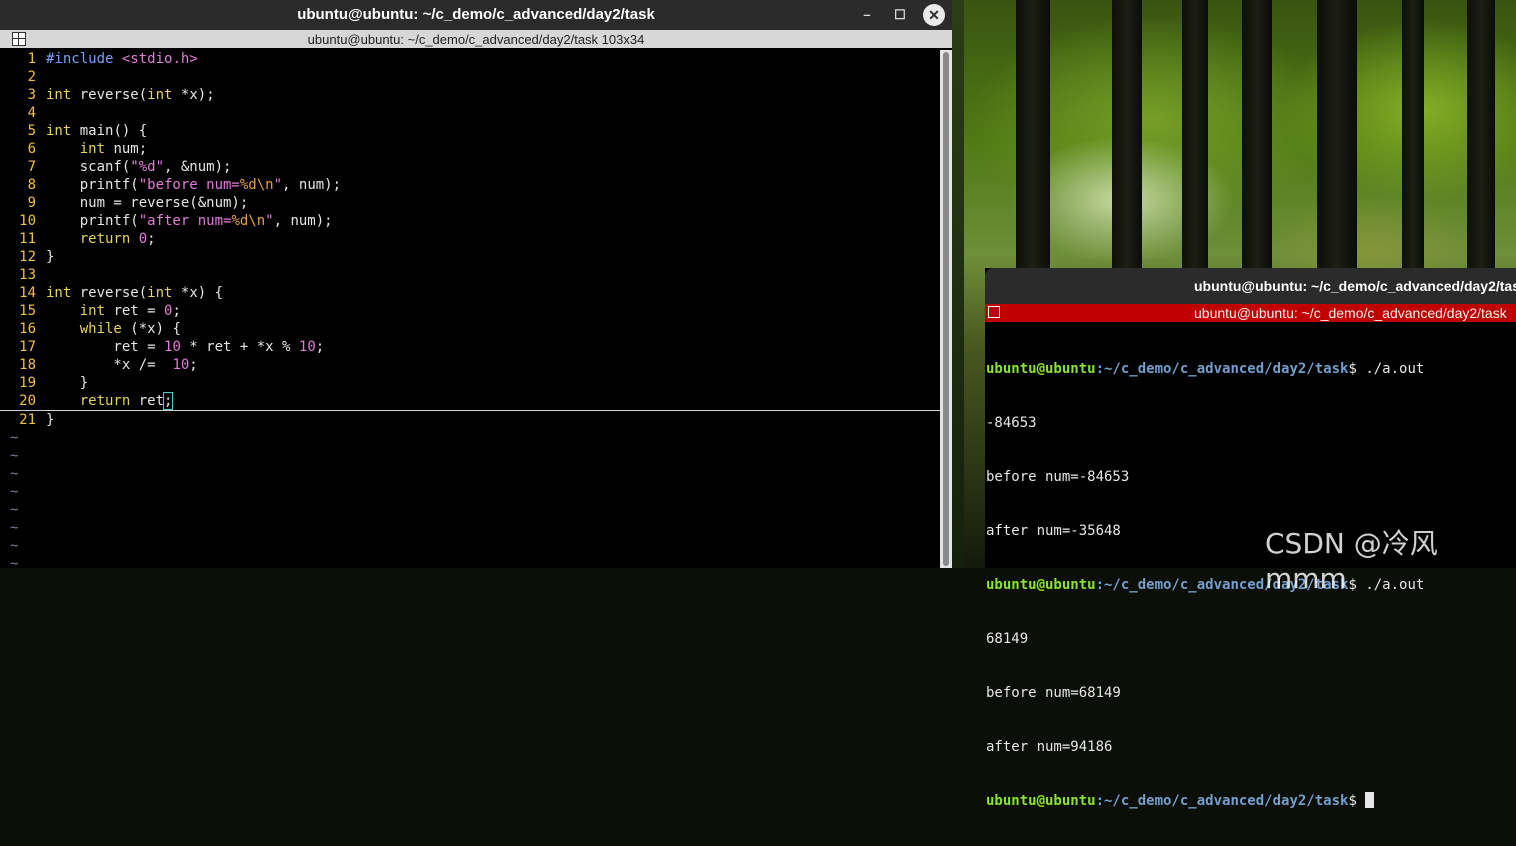  Describe the element at coordinates (87, 131) in the screenshot. I see `code-line: 5 int main() {` at that location.